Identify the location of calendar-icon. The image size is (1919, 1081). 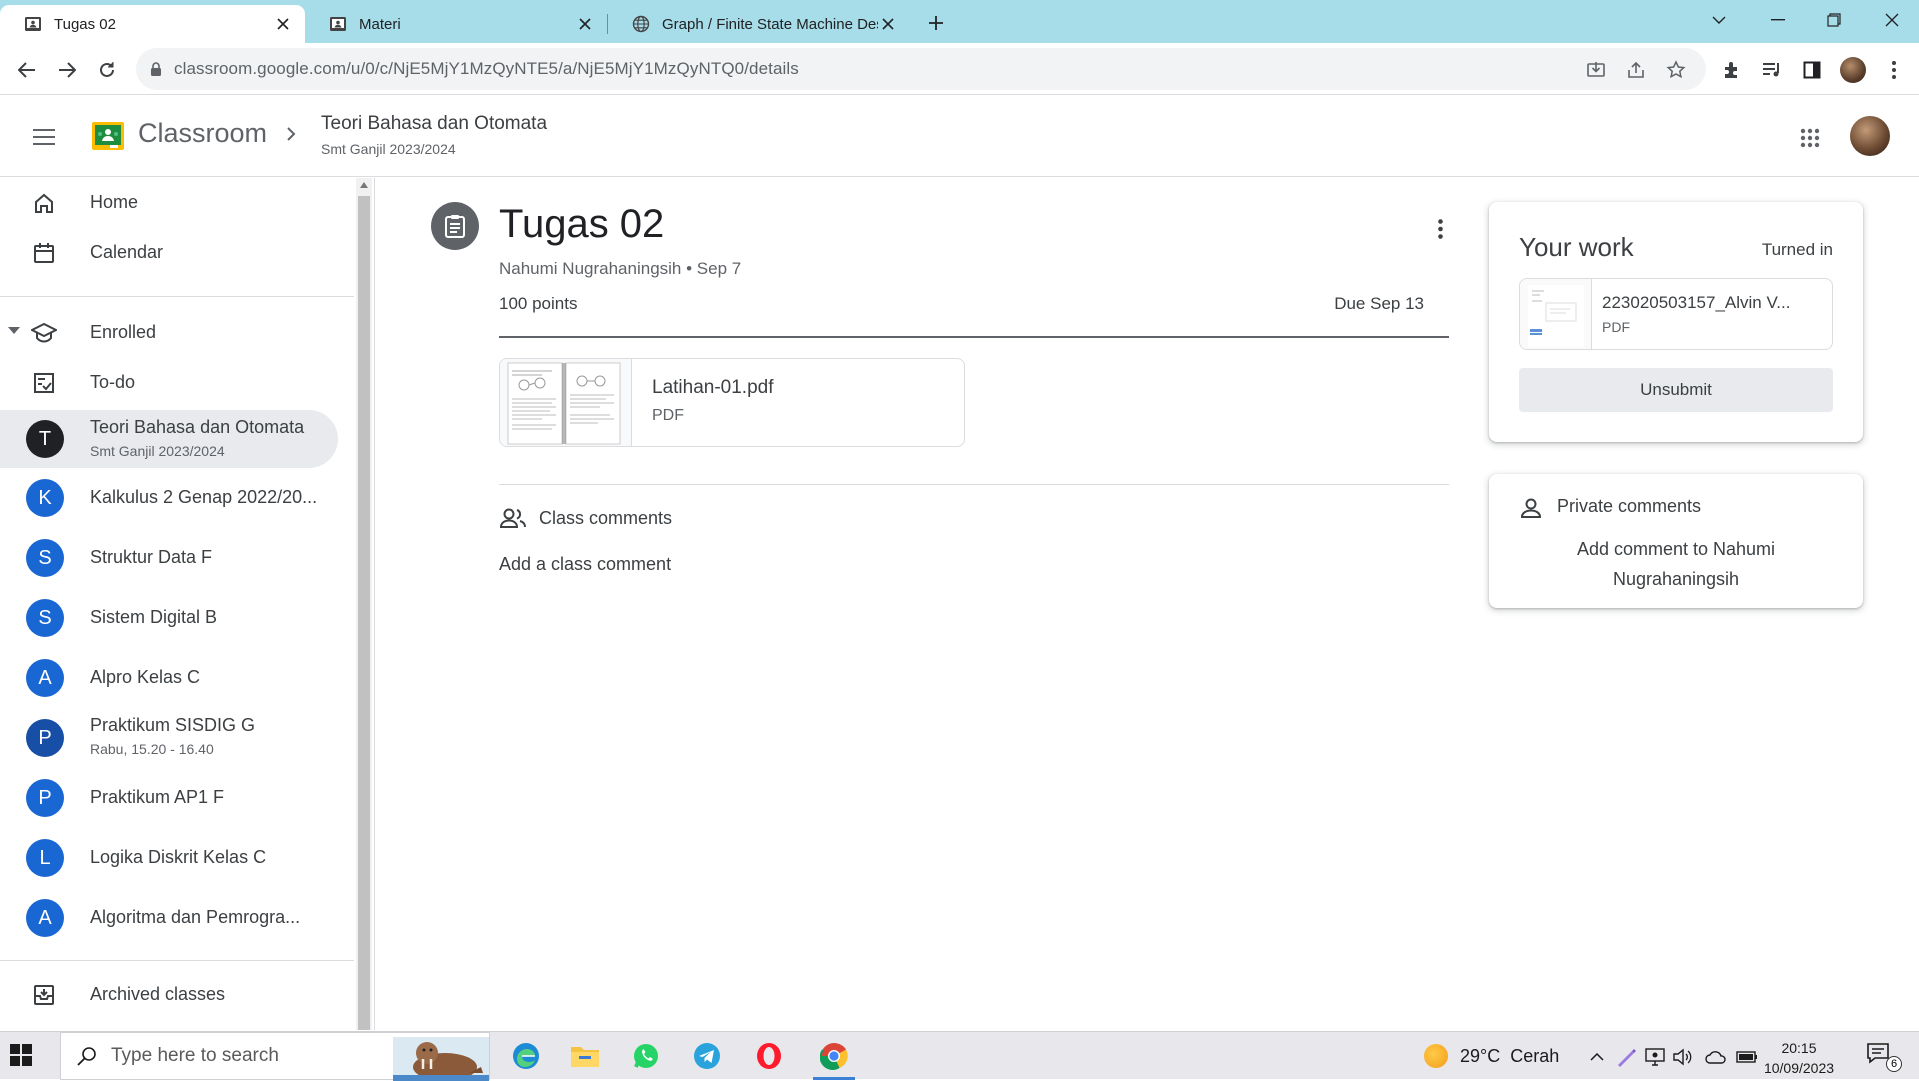
(44, 253).